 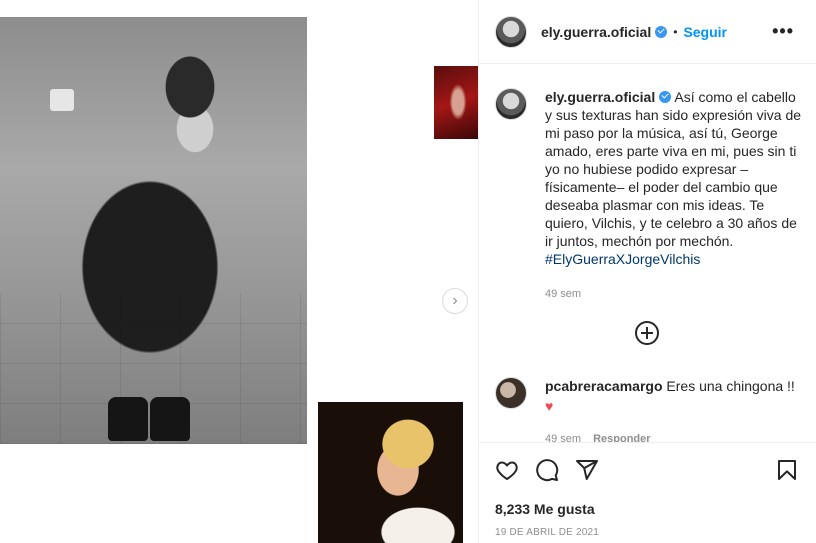 I want to click on heart-emoji: ♥, so click(x=549, y=406).